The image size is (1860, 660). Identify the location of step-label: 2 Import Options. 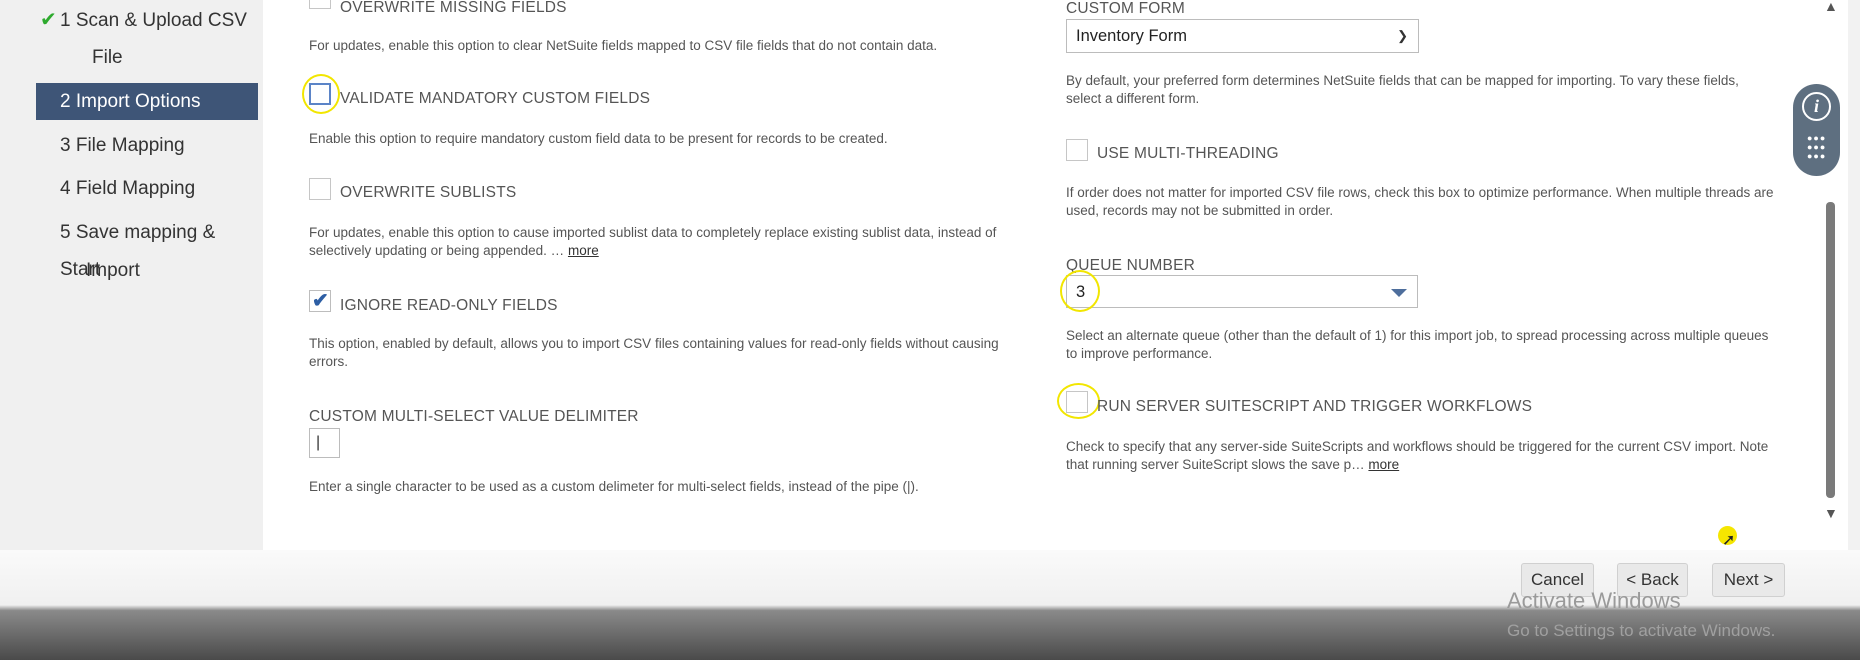
(130, 101).